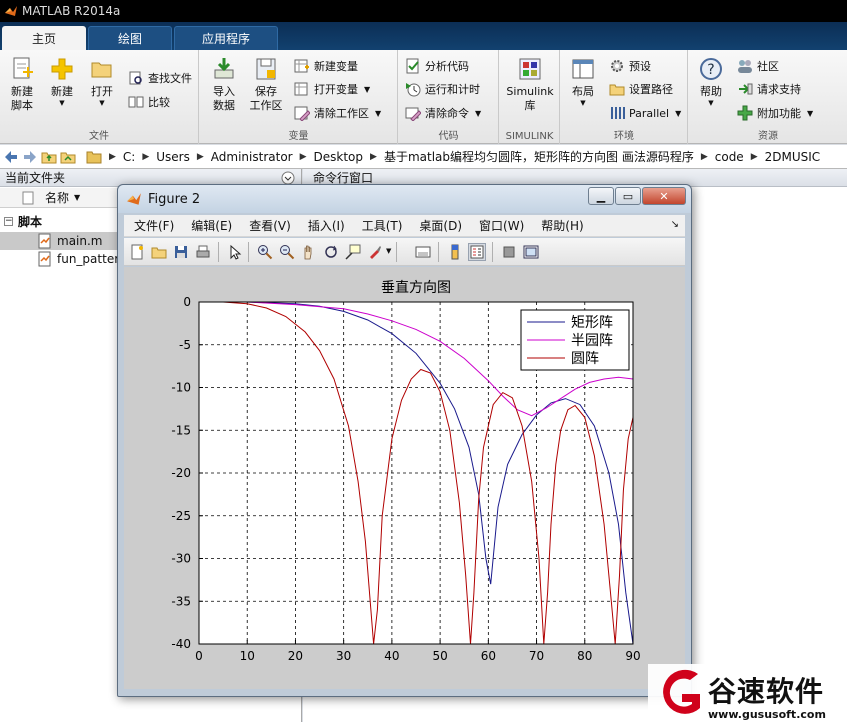 The width and height of the screenshot is (847, 722). What do you see at coordinates (170, 78) in the screenshot?
I see `find-files-label: 查找文件` at bounding box center [170, 78].